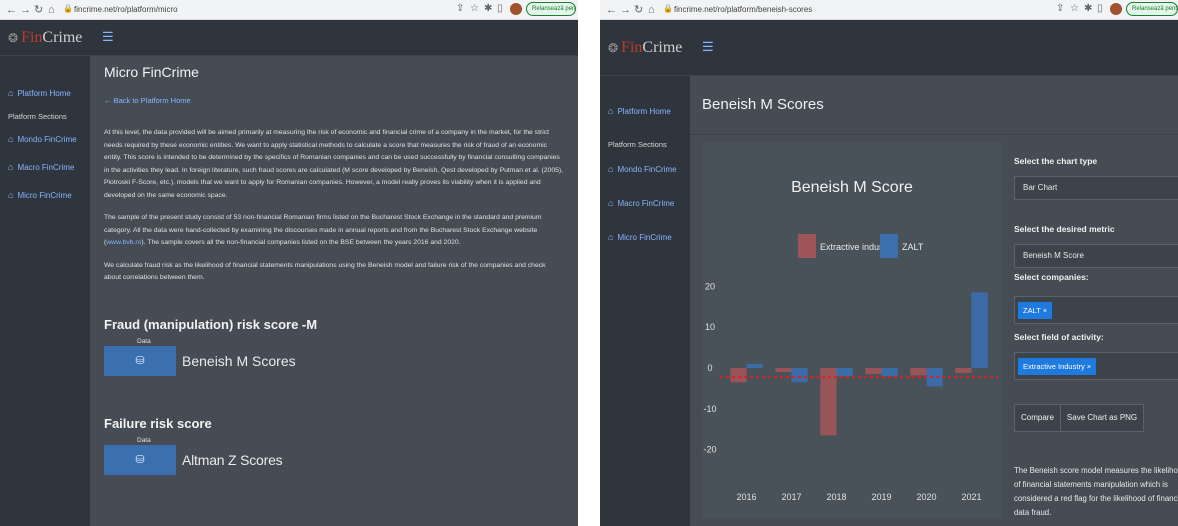 Image resolution: width=1178 pixels, height=526 pixels. What do you see at coordinates (710, 286) in the screenshot?
I see `y-tick-label: 20` at bounding box center [710, 286].